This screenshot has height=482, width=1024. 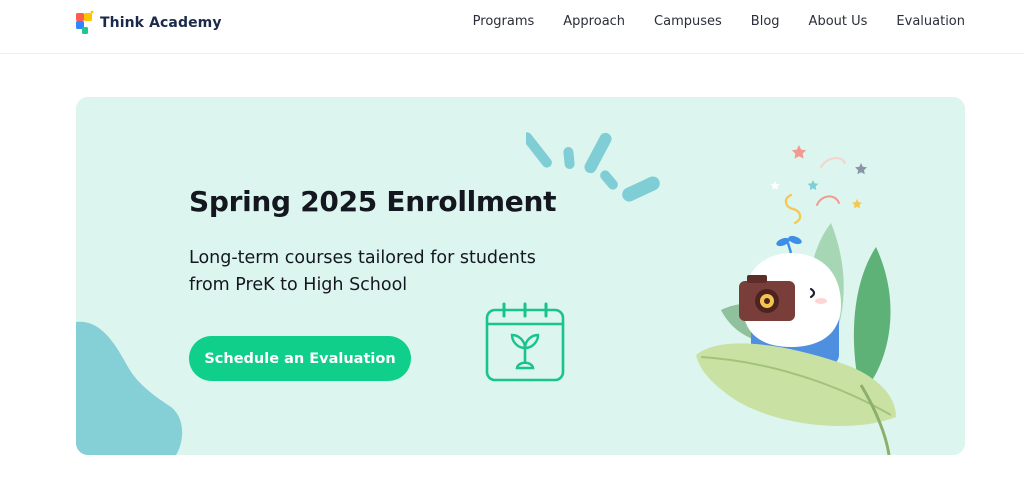 What do you see at coordinates (85, 22) in the screenshot?
I see `think-academy-logo-icon` at bounding box center [85, 22].